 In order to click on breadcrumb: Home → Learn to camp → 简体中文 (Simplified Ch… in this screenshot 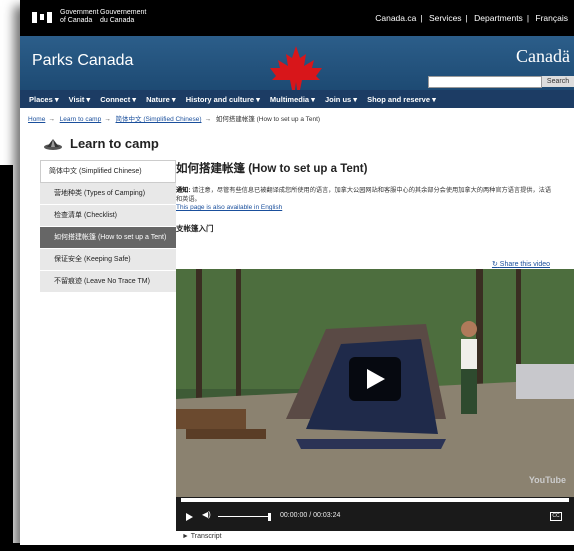, I will do `click(174, 119)`.